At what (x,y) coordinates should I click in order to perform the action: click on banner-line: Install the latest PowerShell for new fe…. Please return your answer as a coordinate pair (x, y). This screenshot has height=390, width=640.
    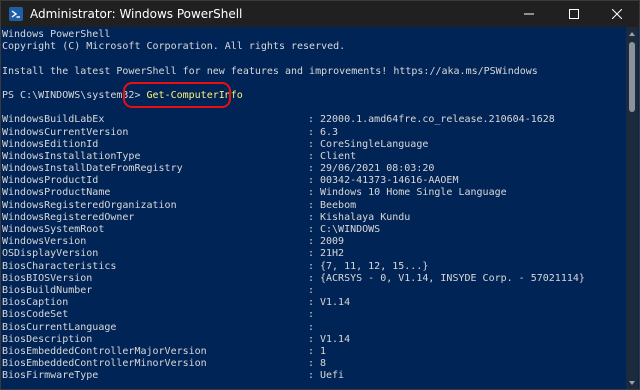
    Looking at the image, I should click on (270, 71).